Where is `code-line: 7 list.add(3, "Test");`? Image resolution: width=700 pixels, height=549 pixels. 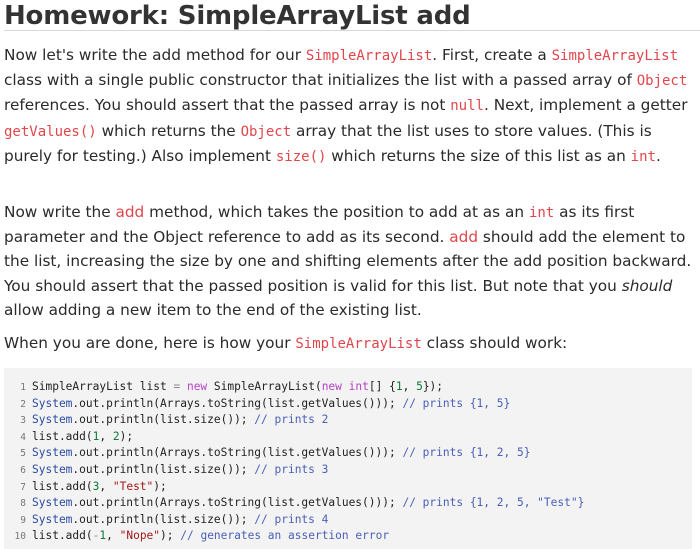 code-line: 7 list.add(3, "Test"); is located at coordinates (85, 486).